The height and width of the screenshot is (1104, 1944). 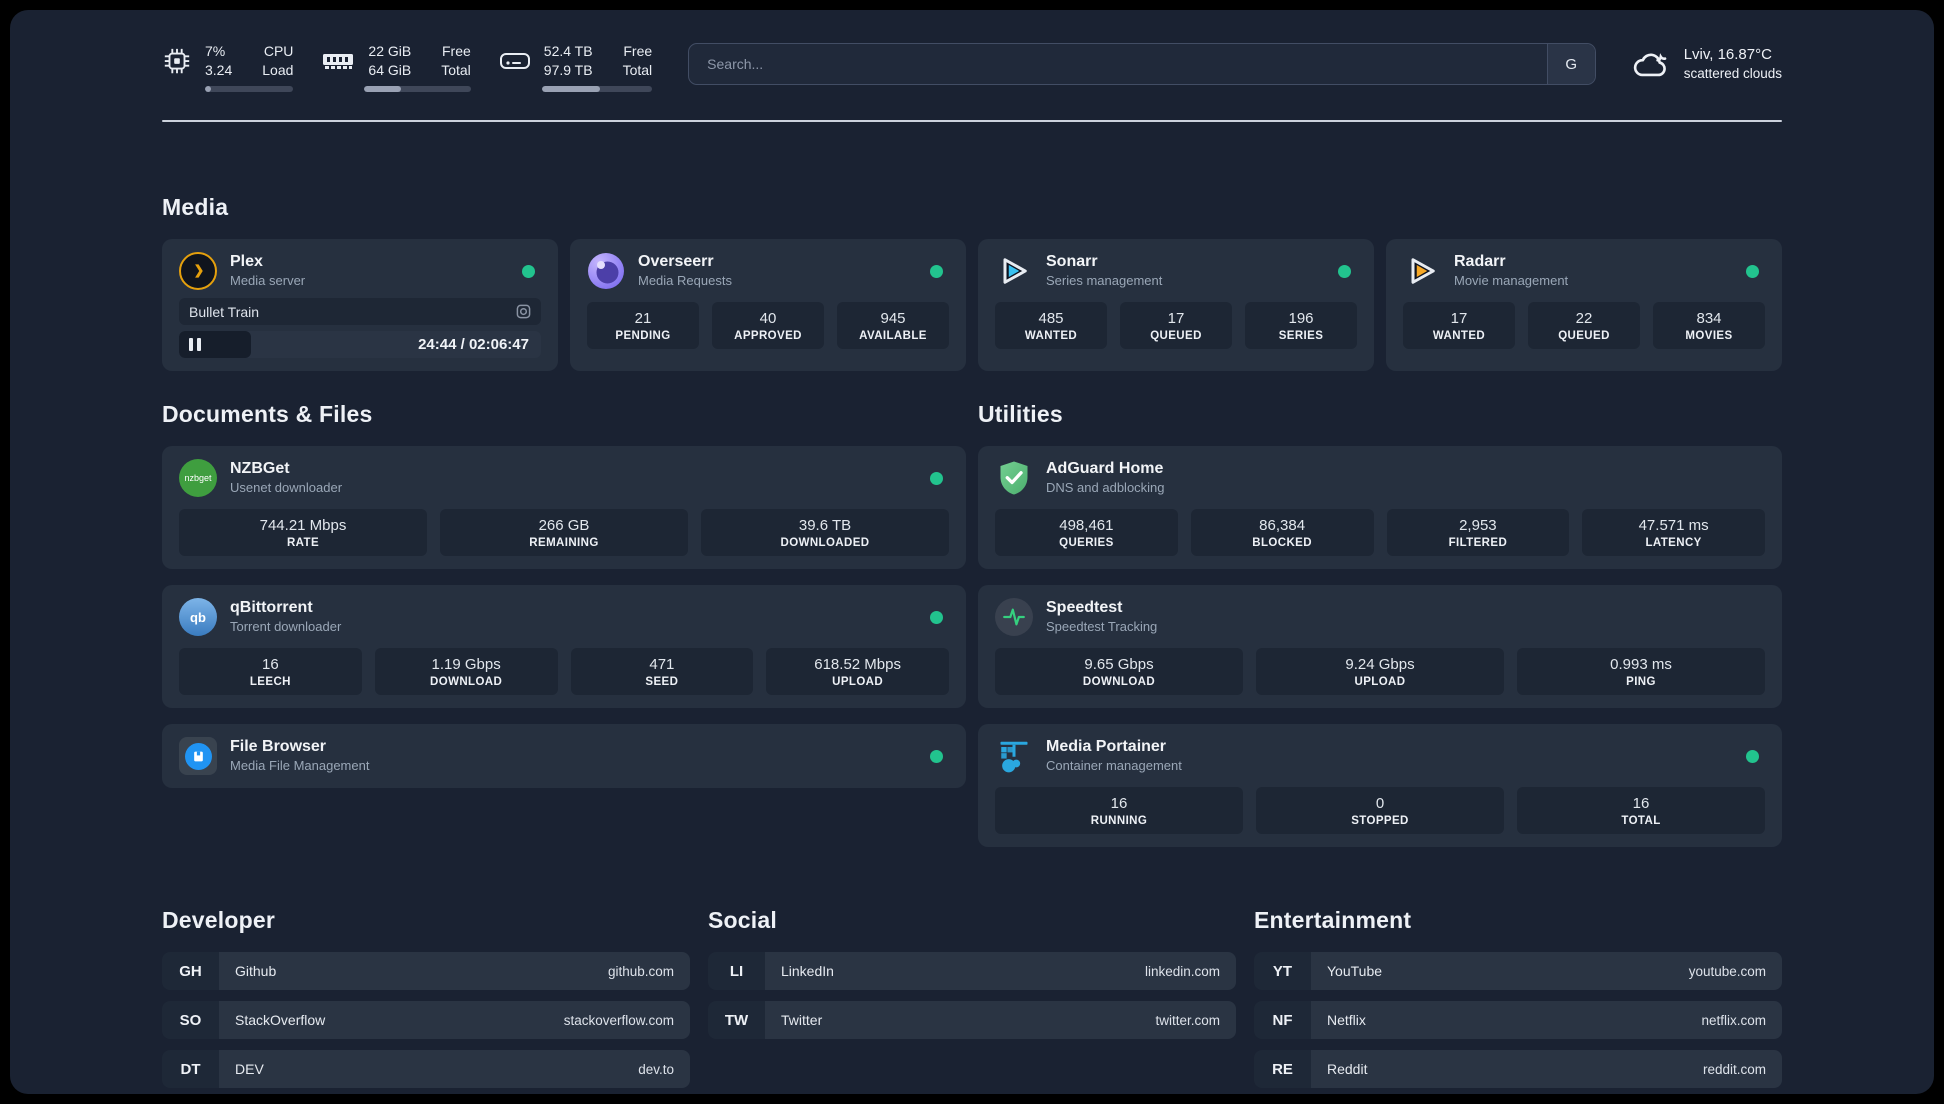 What do you see at coordinates (1732, 74) in the screenshot?
I see `weather-condition: scattered clouds` at bounding box center [1732, 74].